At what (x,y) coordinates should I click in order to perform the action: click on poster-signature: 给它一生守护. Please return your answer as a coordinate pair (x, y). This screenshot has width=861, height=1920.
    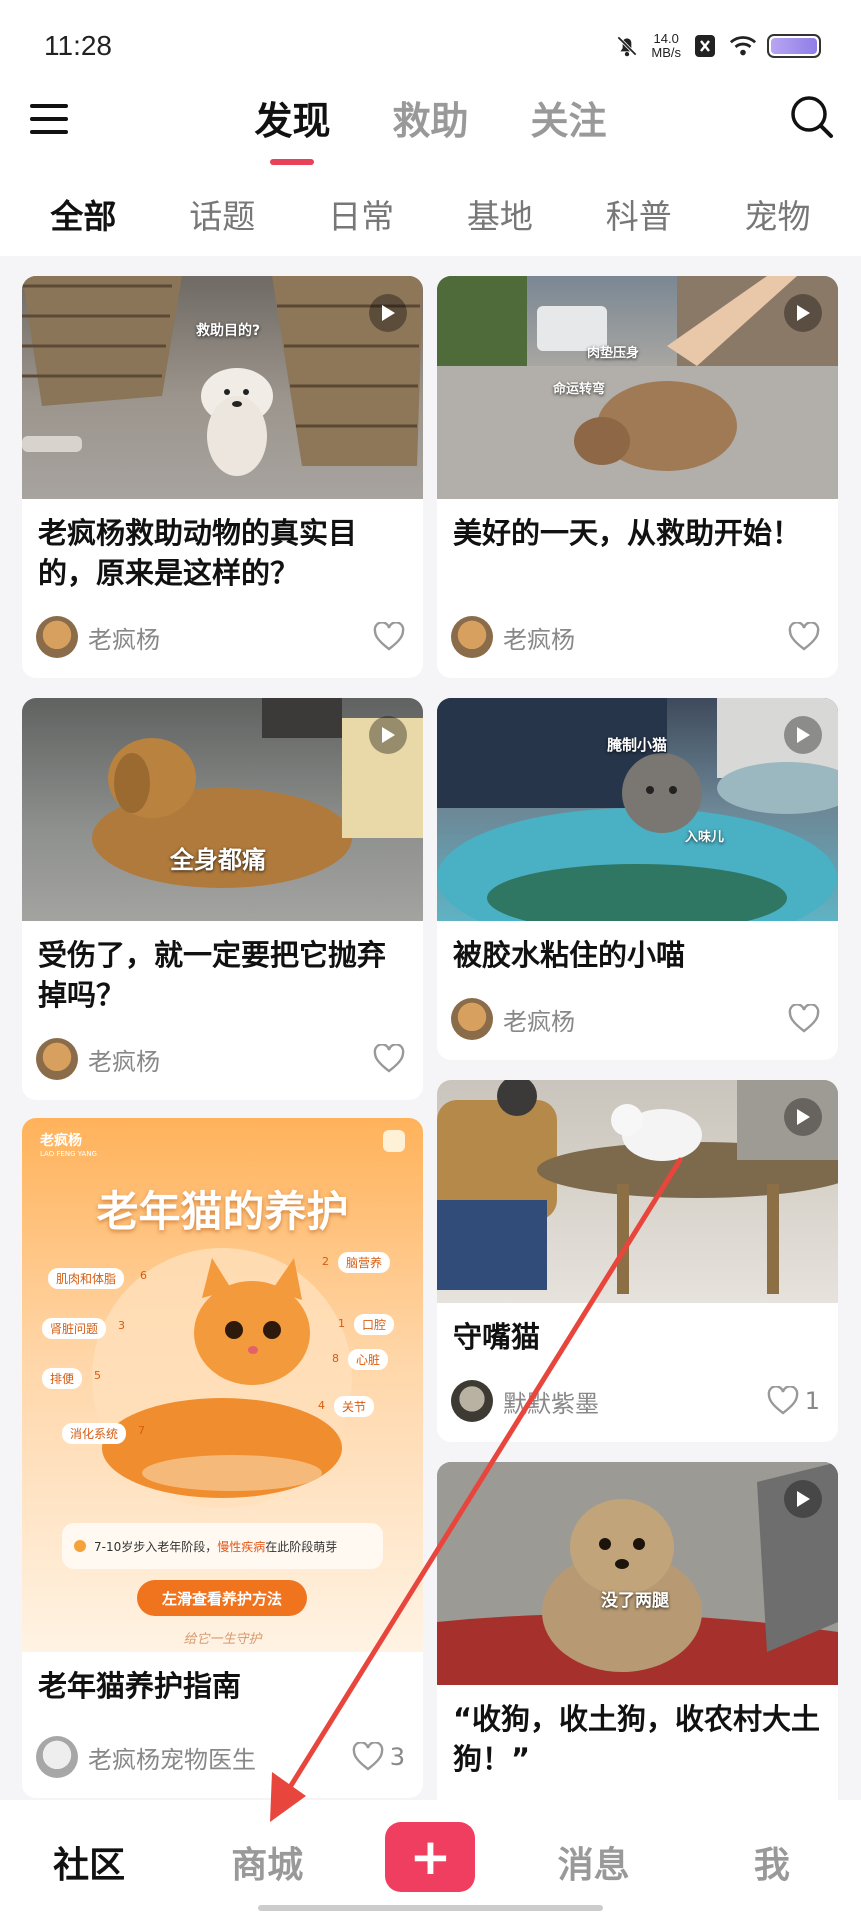
    Looking at the image, I should click on (222, 1639).